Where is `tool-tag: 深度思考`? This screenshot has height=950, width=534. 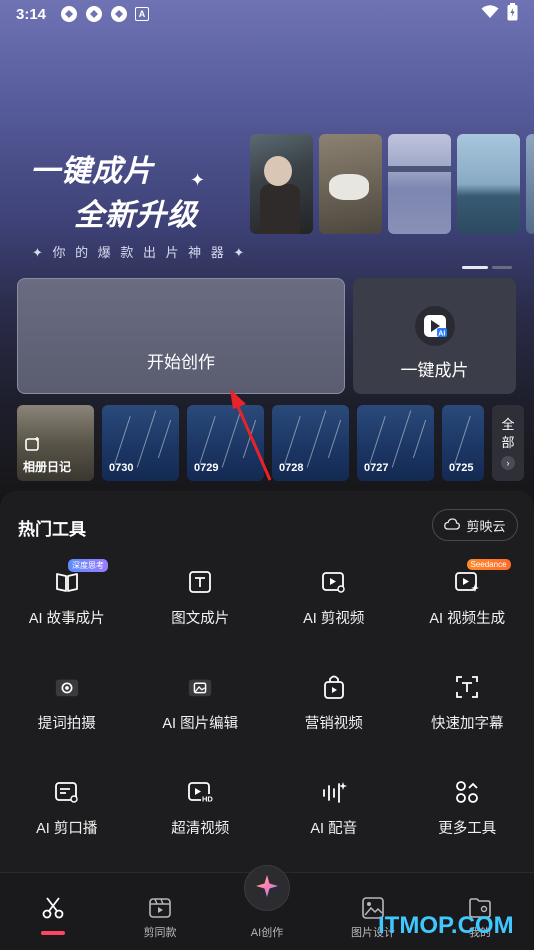 tool-tag: 深度思考 is located at coordinates (88, 565).